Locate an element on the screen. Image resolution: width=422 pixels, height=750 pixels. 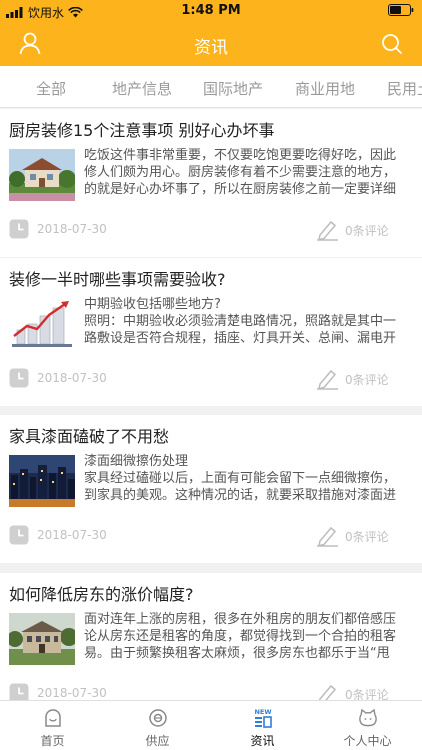
category-tabs: 全部 地产信息 国际地产 商业用地 民用土 is located at coordinates (211, 87).